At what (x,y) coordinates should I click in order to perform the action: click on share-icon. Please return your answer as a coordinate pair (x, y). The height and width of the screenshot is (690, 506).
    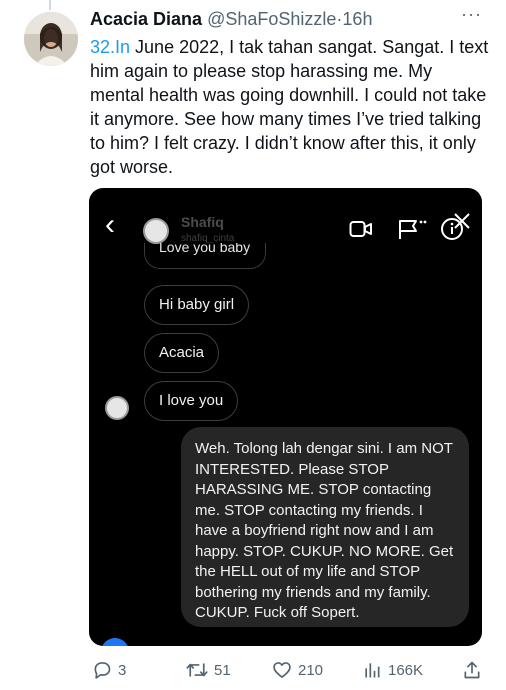
    Looking at the image, I should click on (472, 670).